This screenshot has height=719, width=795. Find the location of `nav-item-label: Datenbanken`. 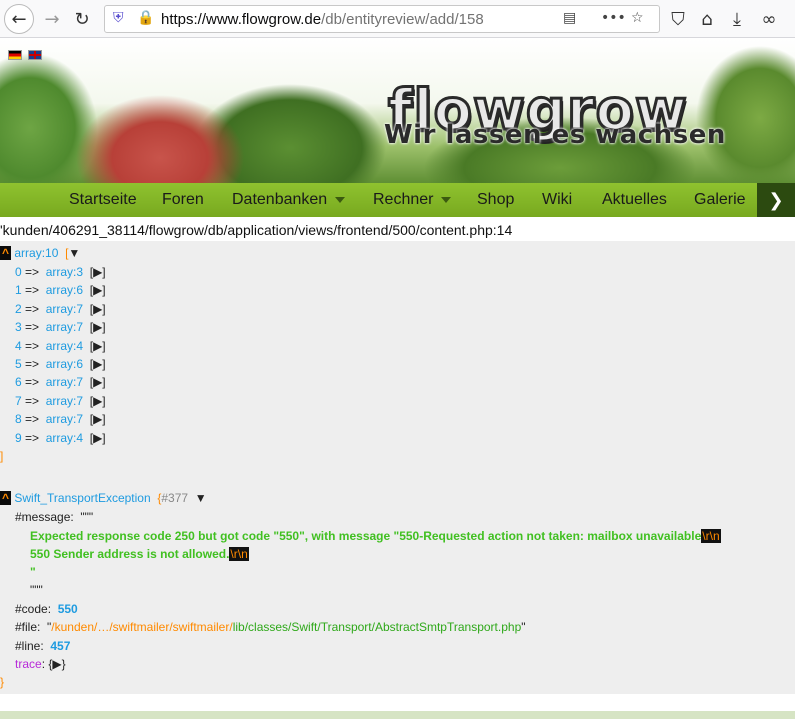

nav-item-label: Datenbanken is located at coordinates (280, 199).